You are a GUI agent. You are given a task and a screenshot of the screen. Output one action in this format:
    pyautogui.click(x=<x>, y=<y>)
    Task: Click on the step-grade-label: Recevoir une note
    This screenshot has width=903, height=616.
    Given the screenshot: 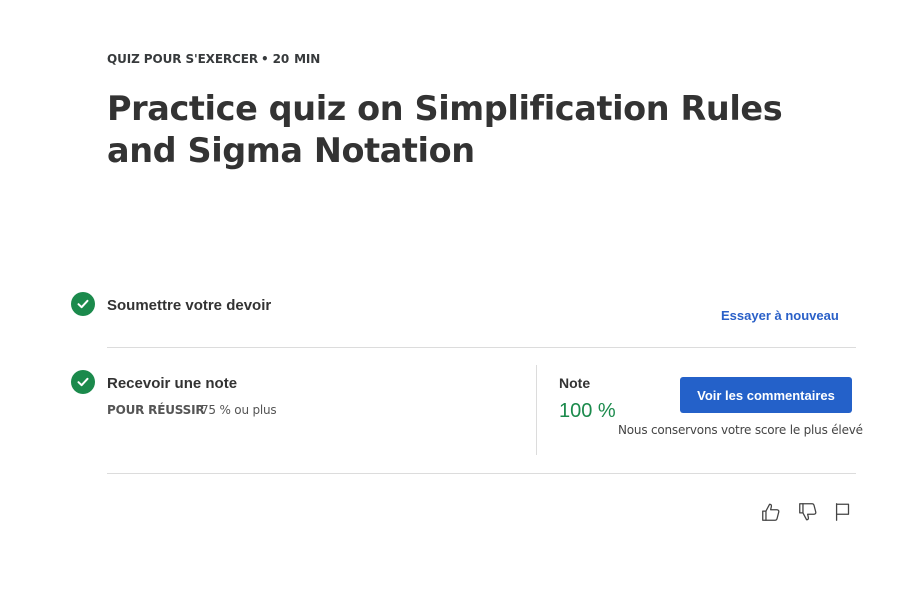 What is the action you would take?
    pyautogui.click(x=172, y=383)
    